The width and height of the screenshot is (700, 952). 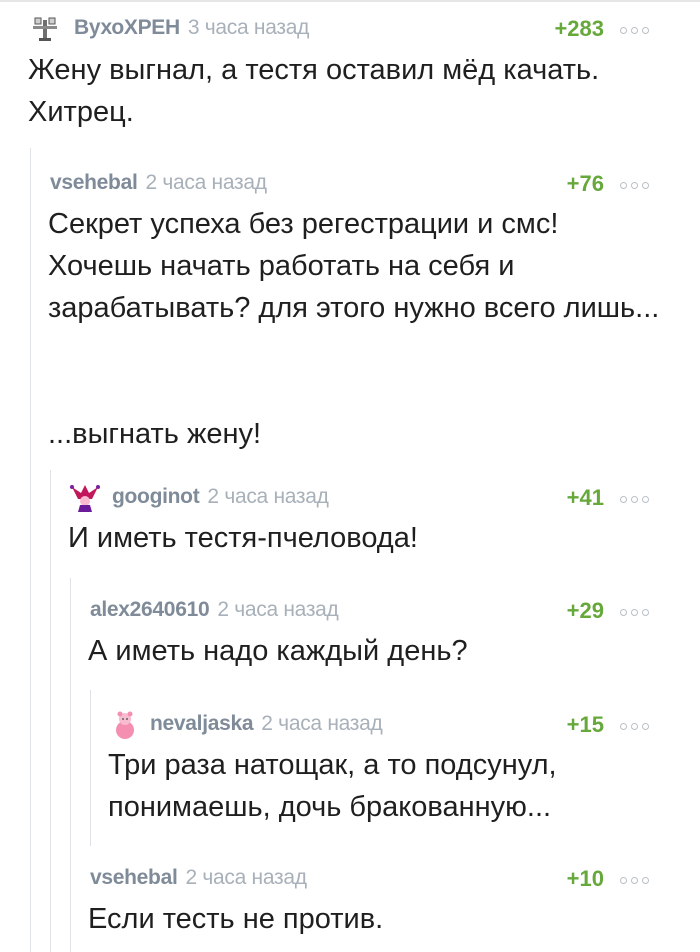 What do you see at coordinates (85, 498) in the screenshot?
I see `jester-avatar-icon` at bounding box center [85, 498].